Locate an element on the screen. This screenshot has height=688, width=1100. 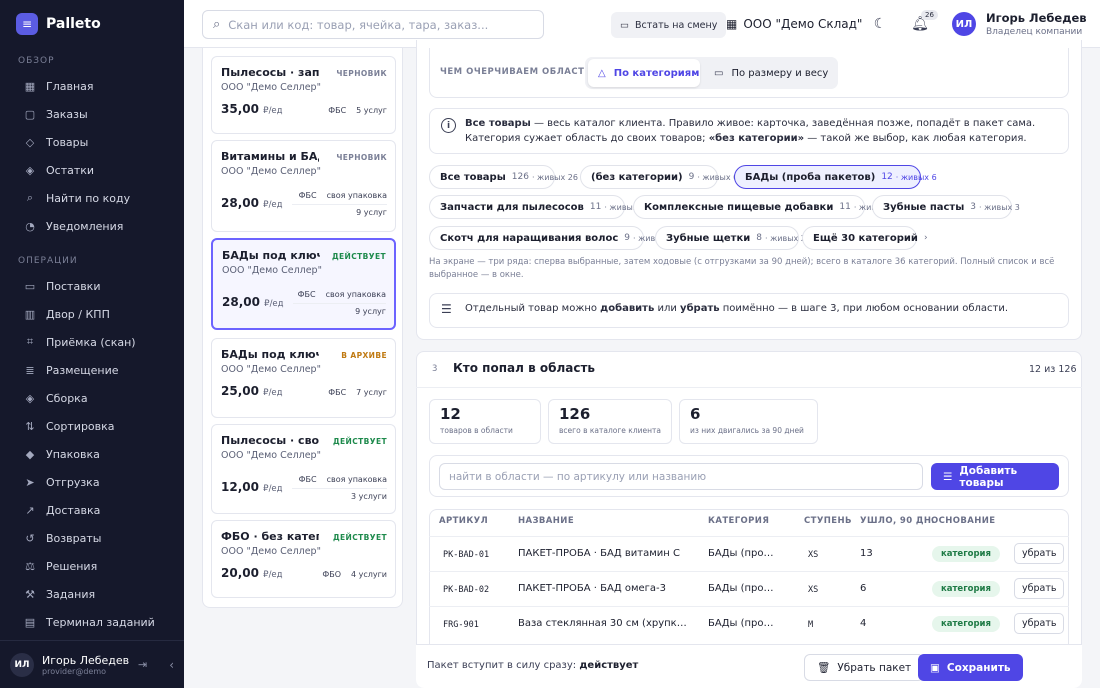
org-name: ООО "Демо Склад" is located at coordinates (803, 24).